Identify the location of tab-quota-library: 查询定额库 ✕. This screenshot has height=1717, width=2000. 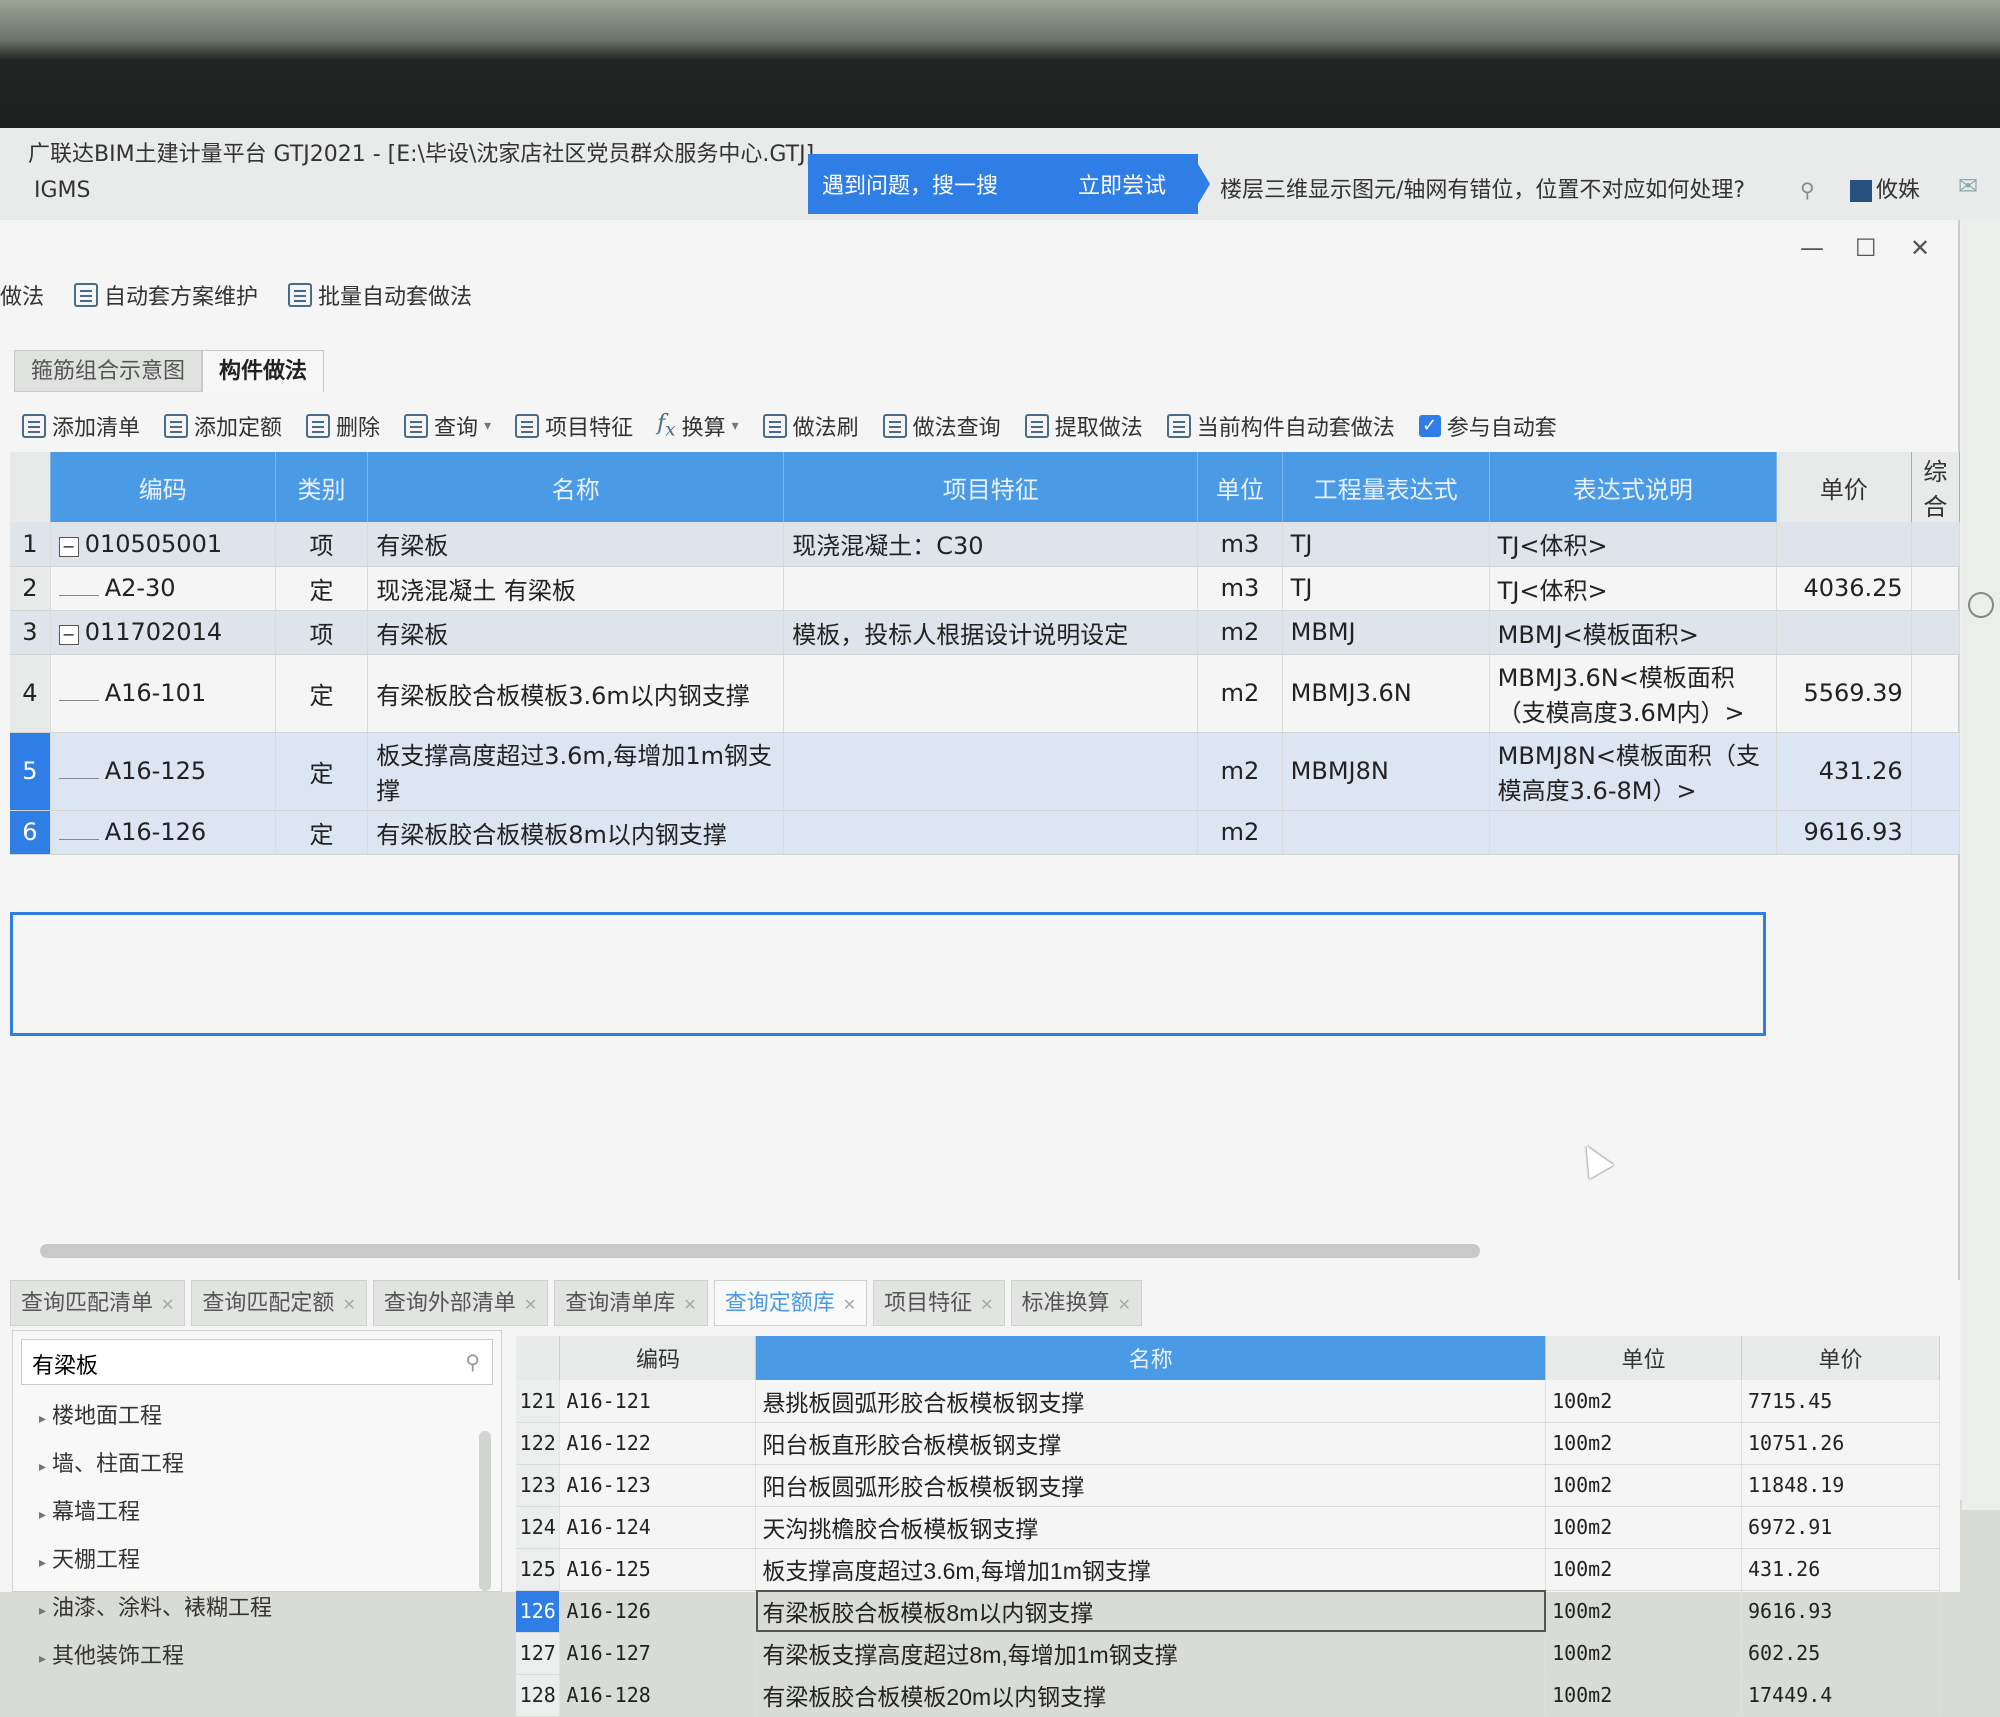
(790, 1303).